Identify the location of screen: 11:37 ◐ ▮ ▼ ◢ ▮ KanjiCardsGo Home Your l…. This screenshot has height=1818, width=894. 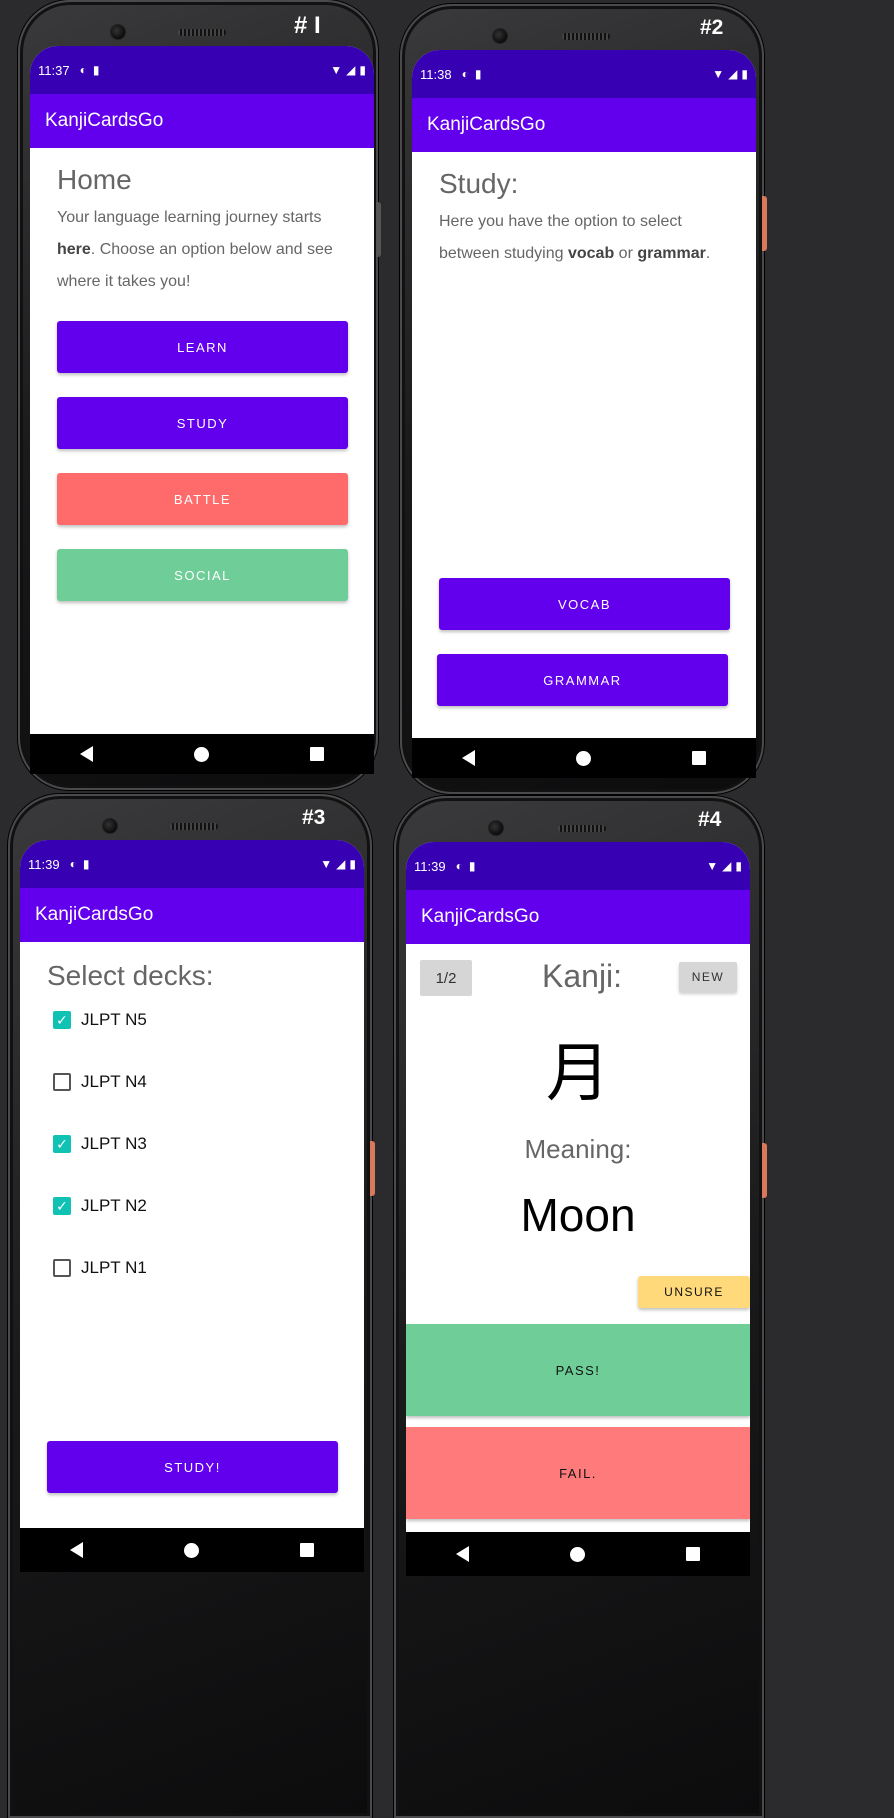
(202, 390).